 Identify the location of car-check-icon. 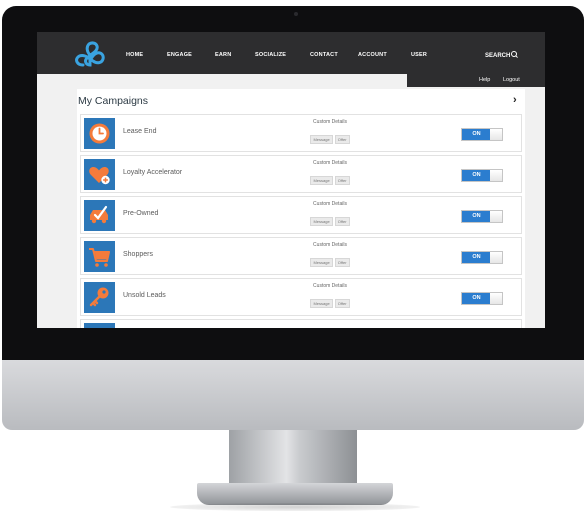
(99, 215).